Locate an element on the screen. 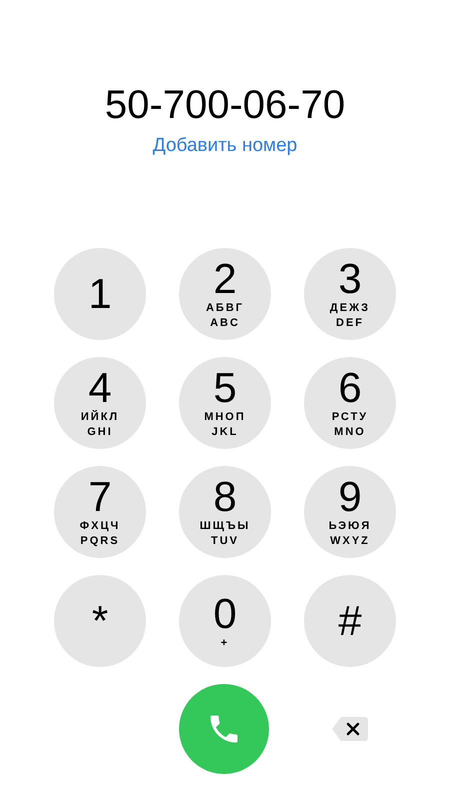 The height and width of the screenshot is (809, 450). dial-key: 2 АБВГ ABC is located at coordinates (225, 294).